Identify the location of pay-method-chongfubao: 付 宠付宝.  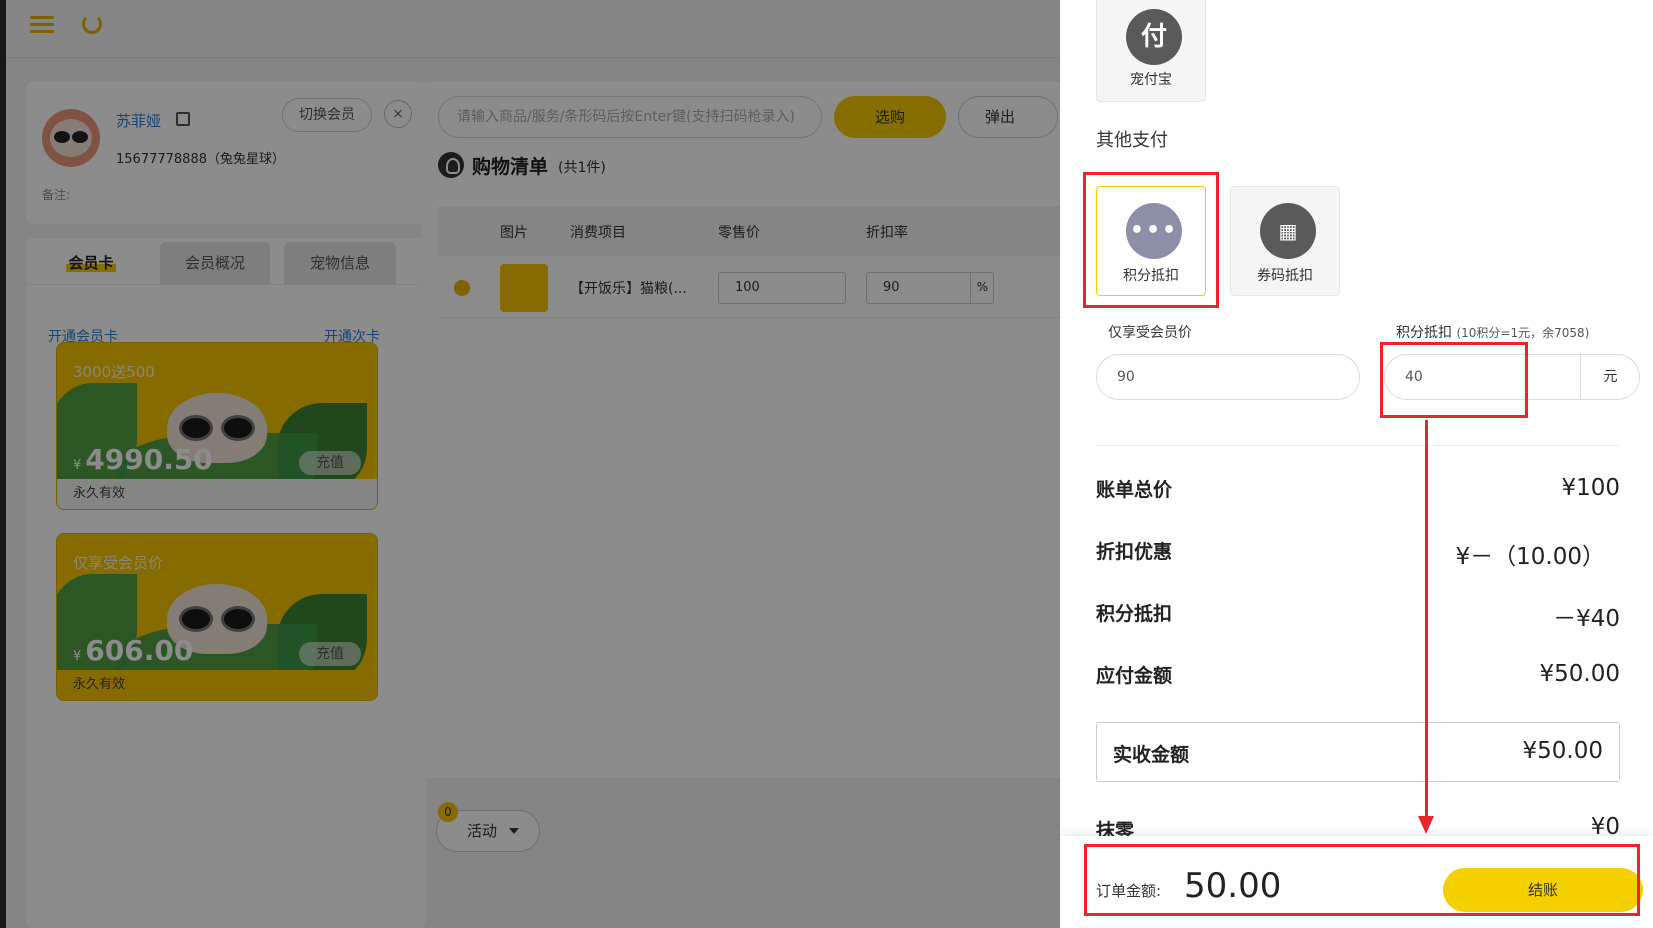
(1151, 51).